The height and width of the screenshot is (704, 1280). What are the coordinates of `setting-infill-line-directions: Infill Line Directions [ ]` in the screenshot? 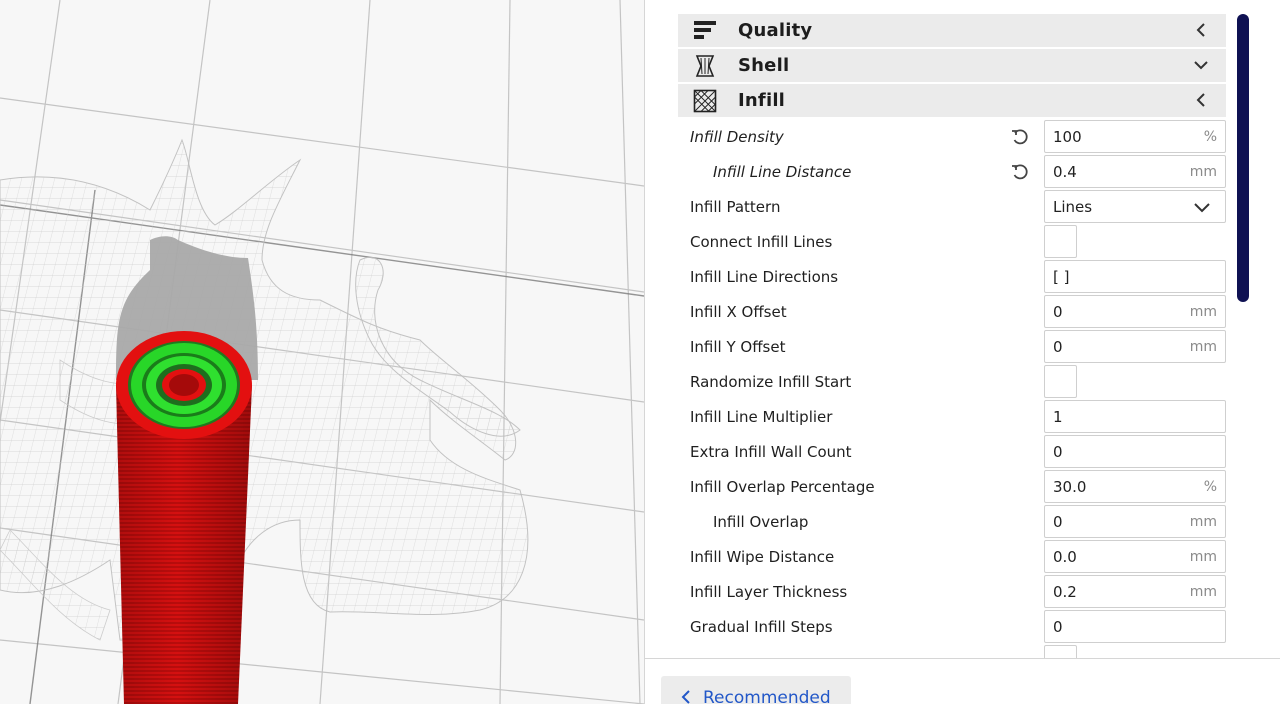 It's located at (952, 276).